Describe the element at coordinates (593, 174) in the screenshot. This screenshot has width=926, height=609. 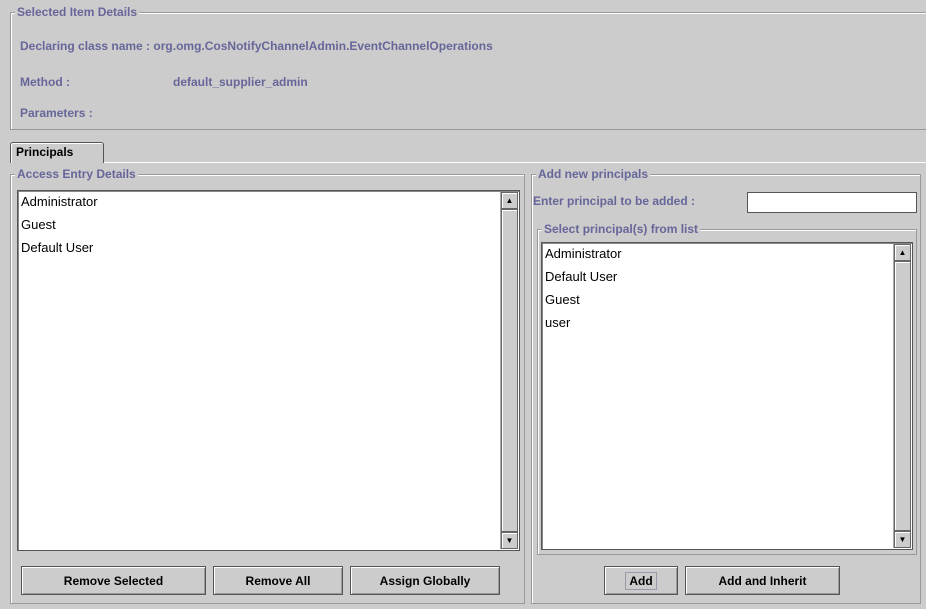
I see `add-new-principals-legend: Add new principals` at that location.